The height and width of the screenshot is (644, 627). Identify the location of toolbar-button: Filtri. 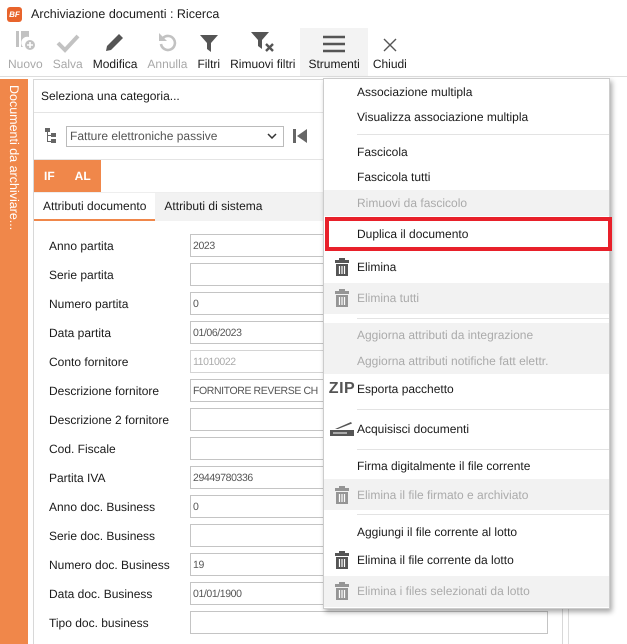
(209, 52).